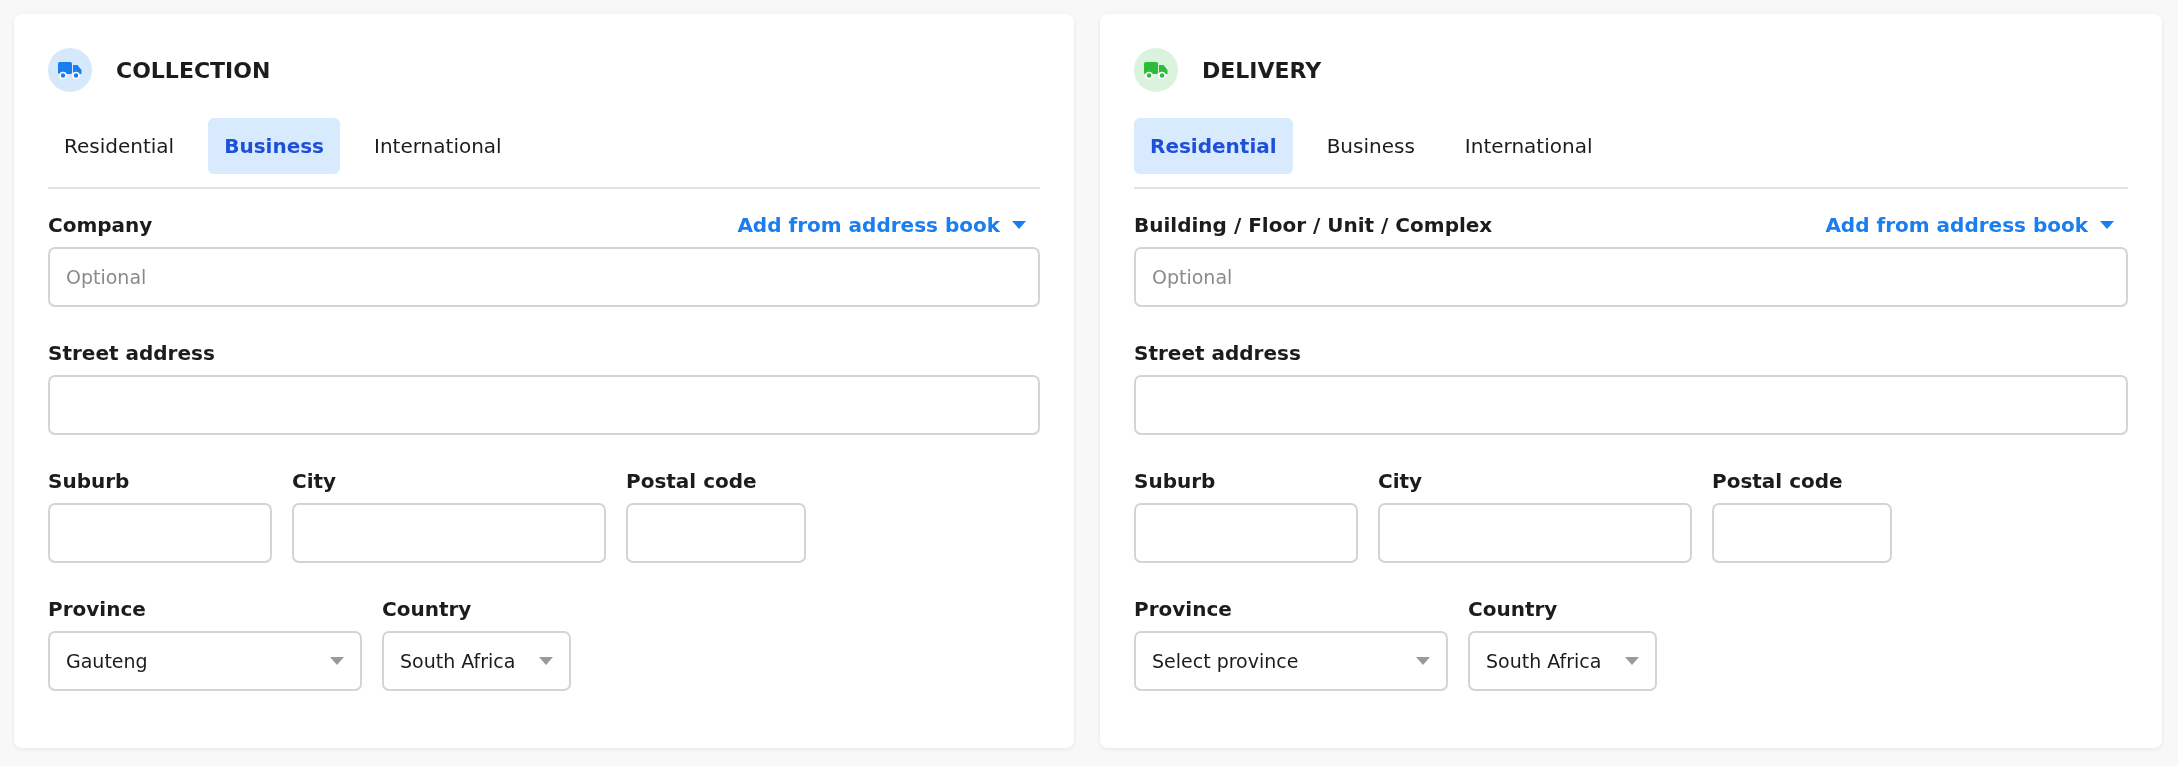  I want to click on section-title: COLLECTION, so click(193, 70).